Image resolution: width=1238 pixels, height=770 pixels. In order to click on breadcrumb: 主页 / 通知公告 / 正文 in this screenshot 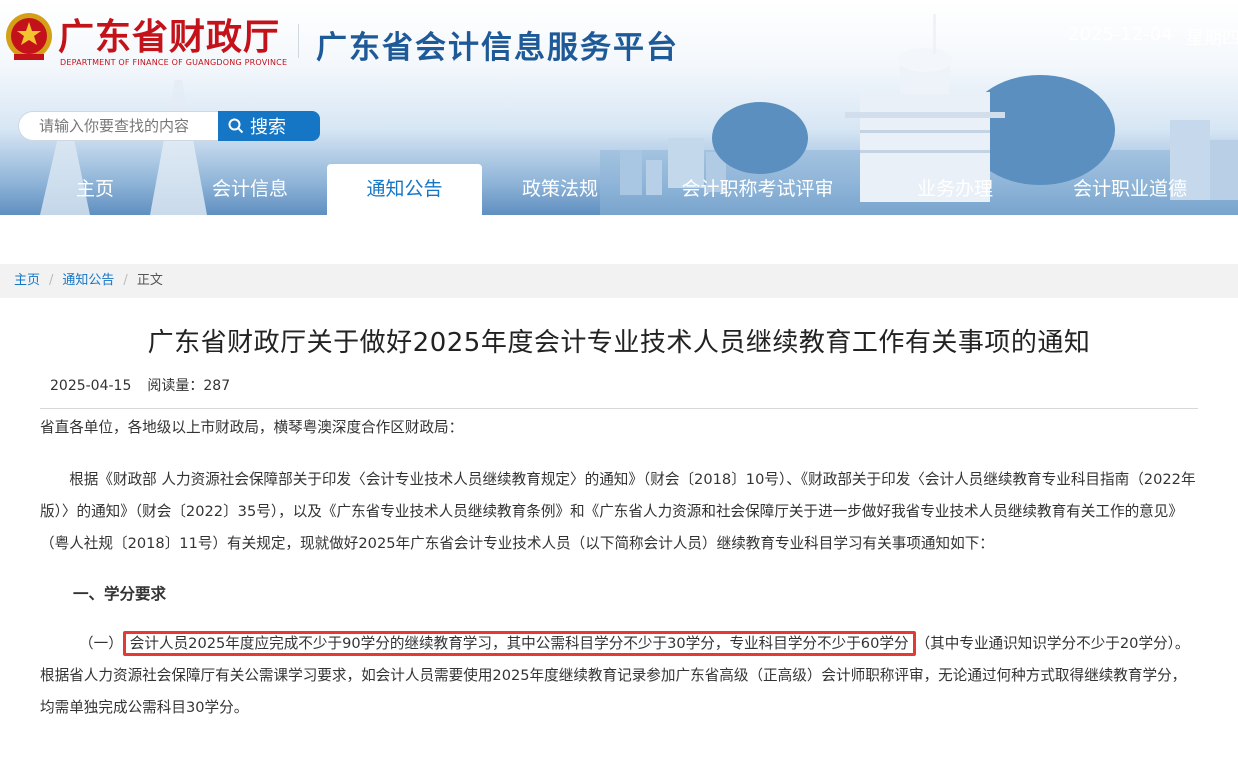, I will do `click(619, 281)`.